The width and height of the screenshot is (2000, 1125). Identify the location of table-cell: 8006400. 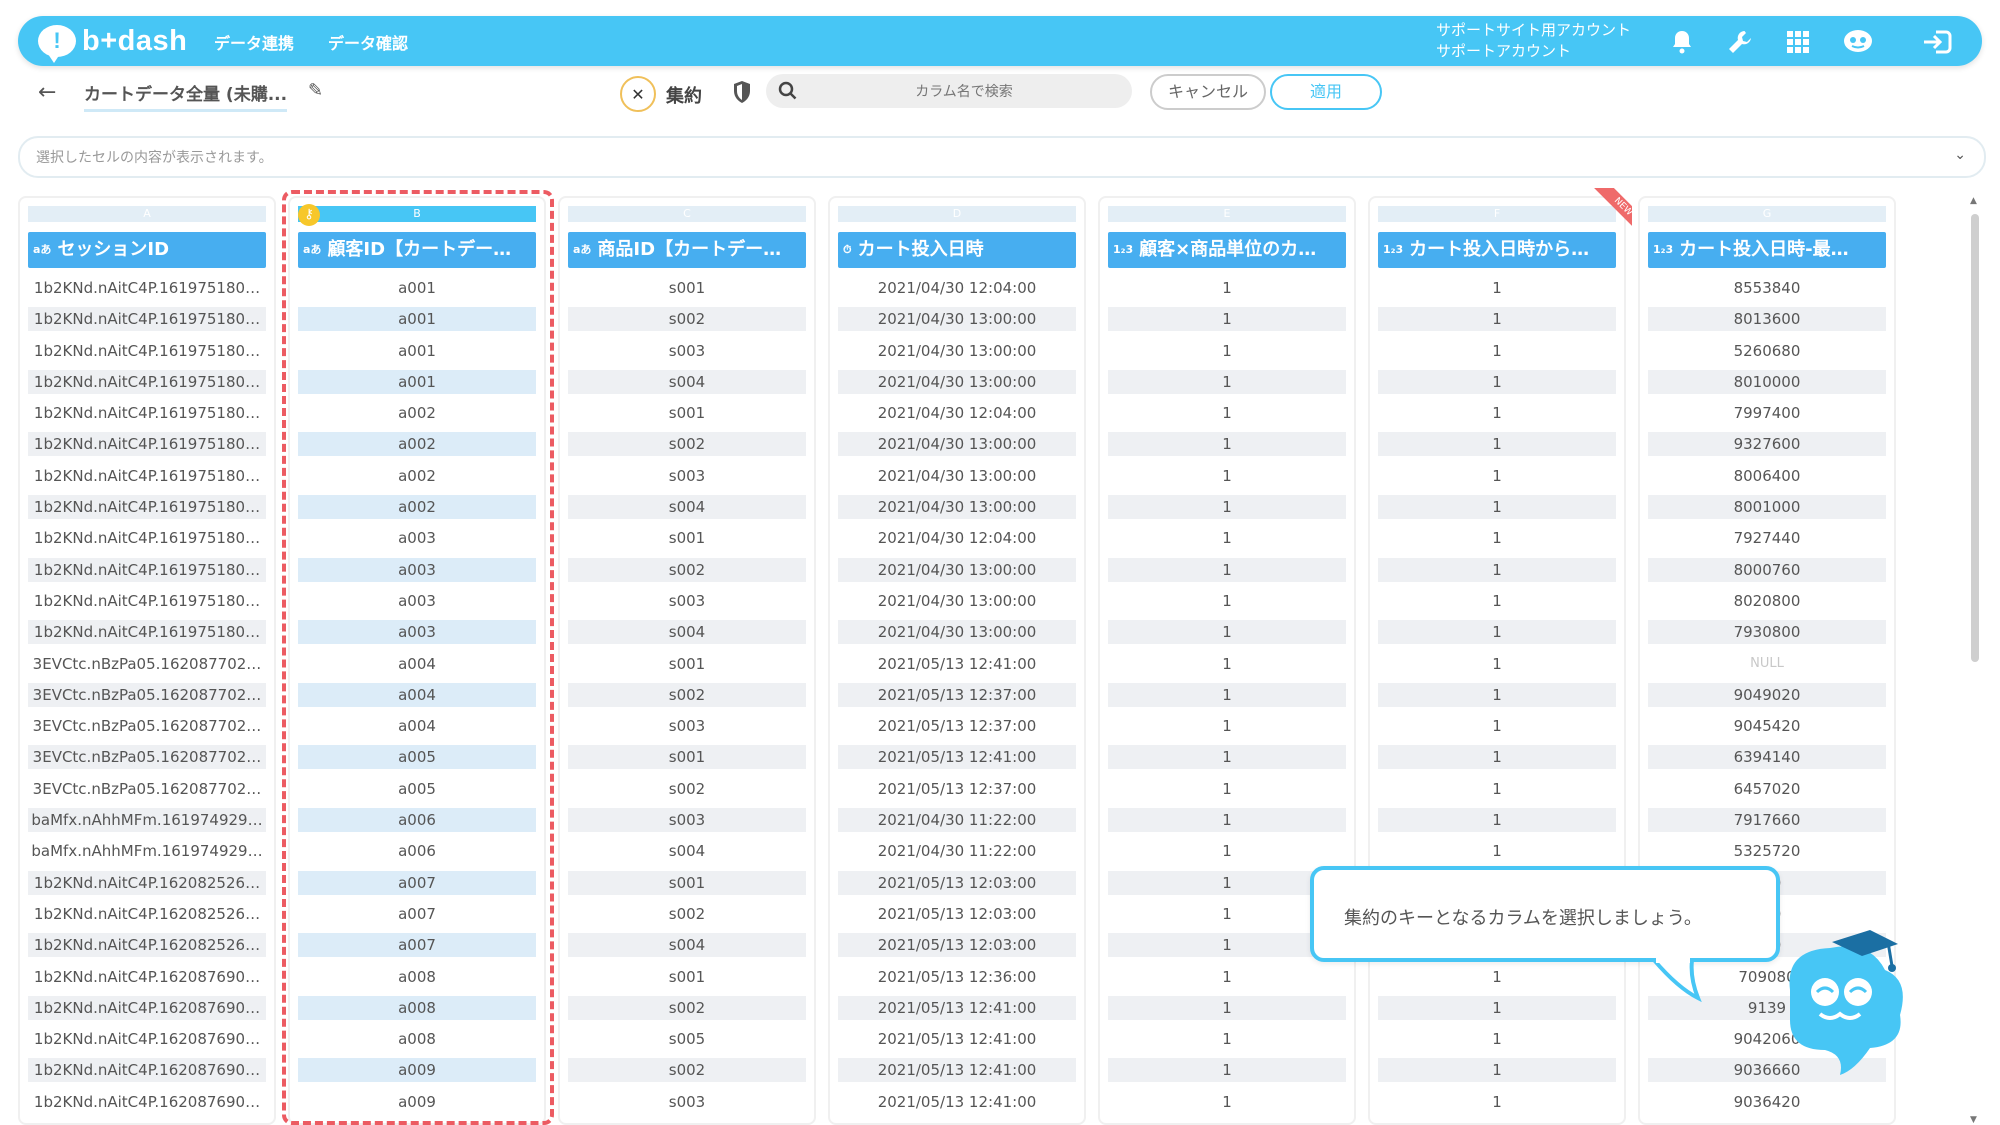
(1767, 476).